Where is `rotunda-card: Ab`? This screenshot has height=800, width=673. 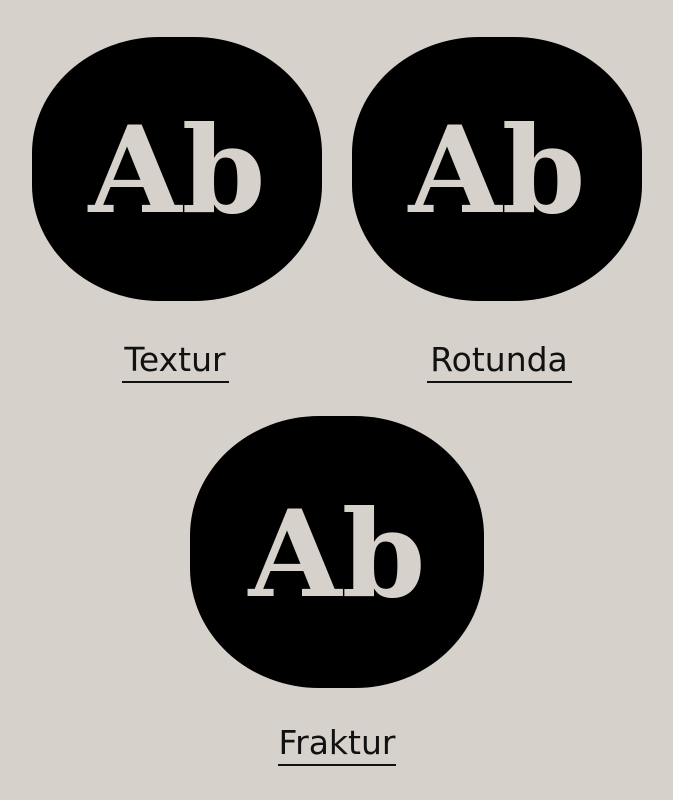
rotunda-card: Ab is located at coordinates (497, 169).